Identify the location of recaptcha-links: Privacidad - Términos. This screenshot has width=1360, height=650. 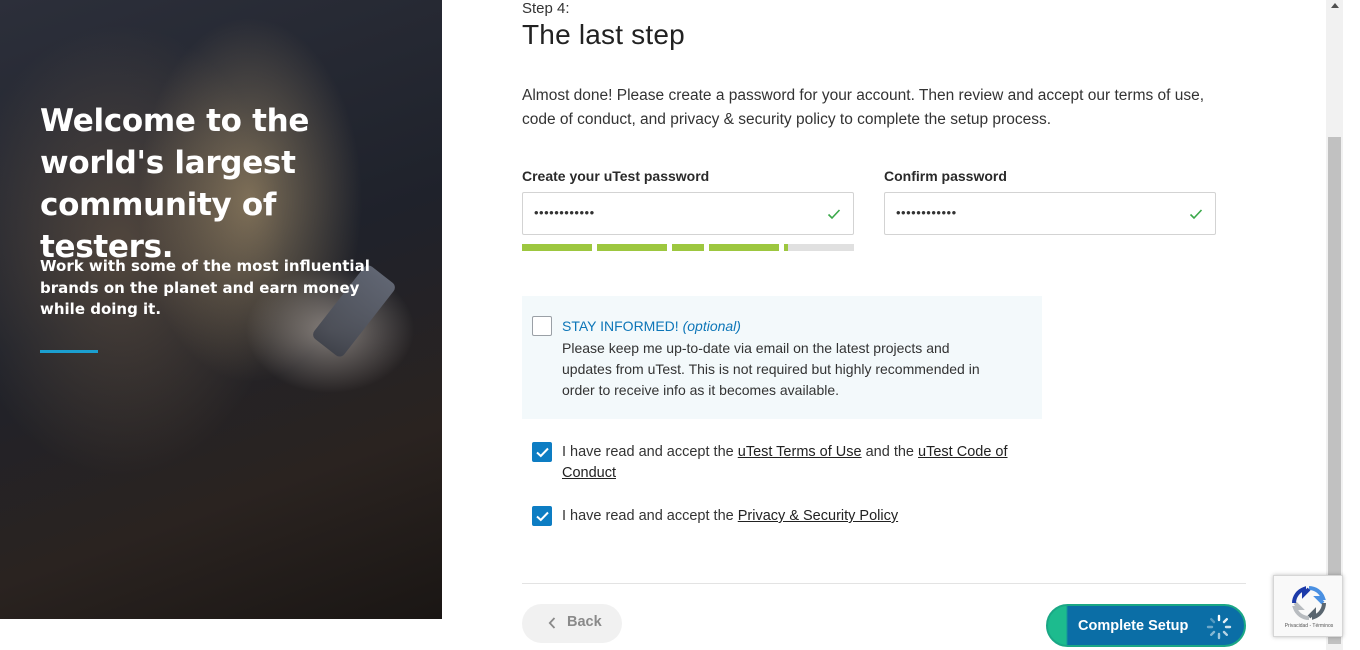
(1309, 626).